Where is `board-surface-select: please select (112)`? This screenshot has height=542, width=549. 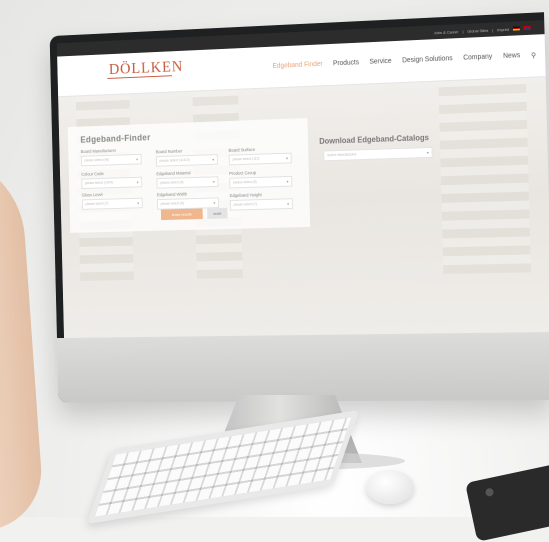
board-surface-select: please select (112) is located at coordinates (260, 159).